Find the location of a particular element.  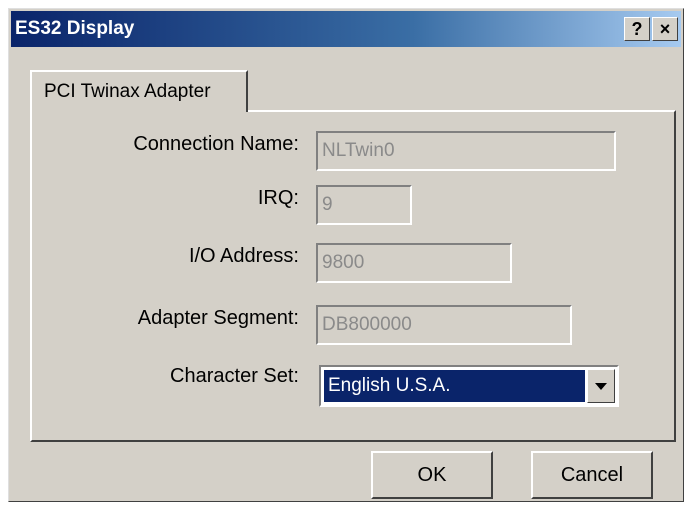

ok-button: OK is located at coordinates (432, 475).